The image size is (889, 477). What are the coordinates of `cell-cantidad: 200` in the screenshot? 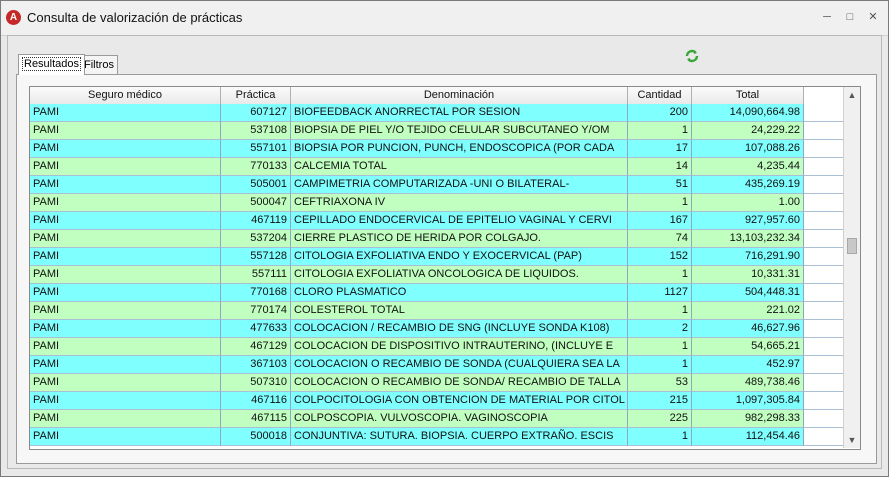 It's located at (660, 113).